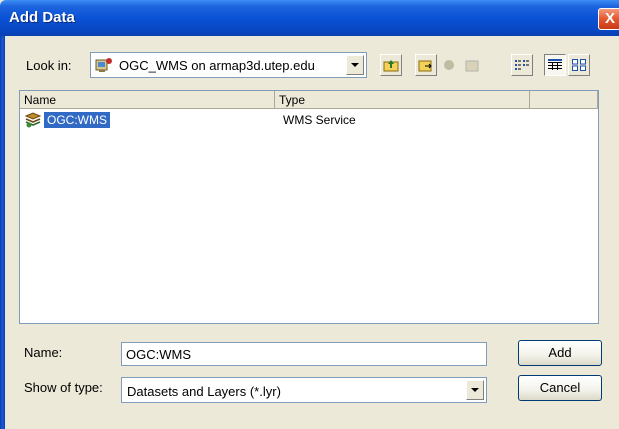 This screenshot has width=619, height=429. I want to click on show-of-type-dropdown: Datasets and Layers (*.lyr), so click(304, 390).